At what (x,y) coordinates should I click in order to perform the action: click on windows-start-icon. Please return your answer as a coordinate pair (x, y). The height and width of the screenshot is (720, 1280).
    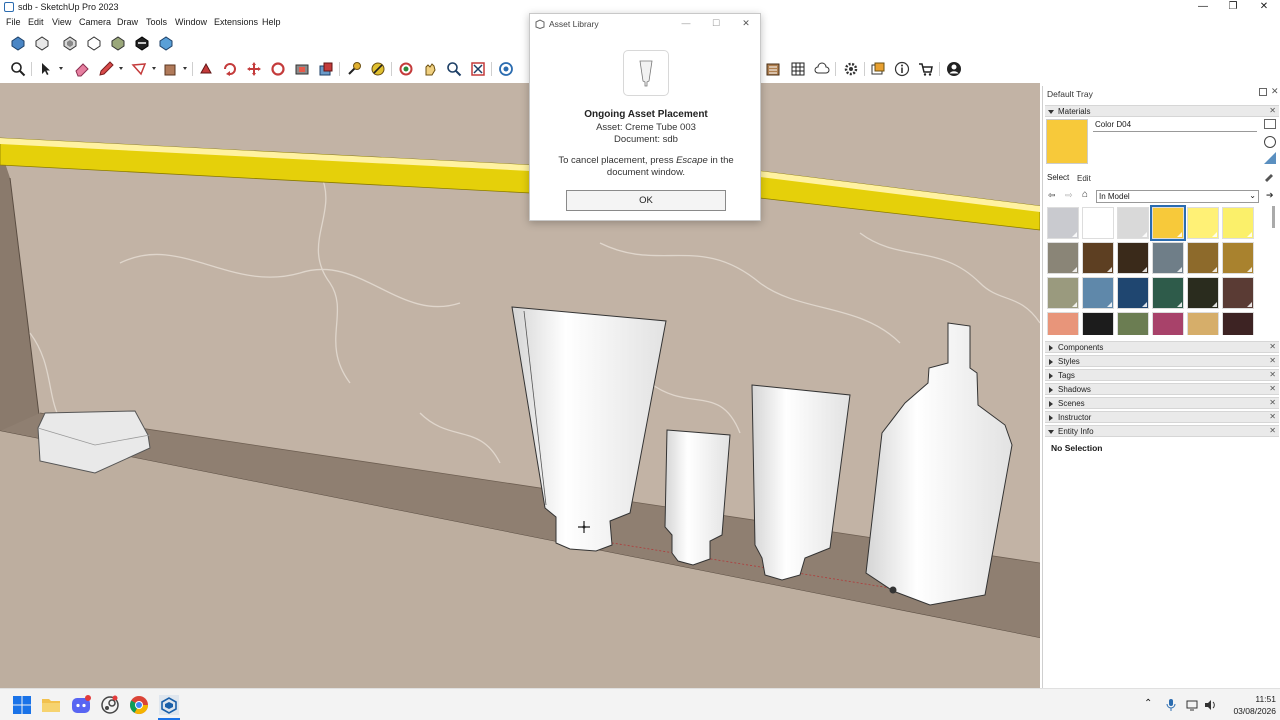
    Looking at the image, I should click on (22, 705).